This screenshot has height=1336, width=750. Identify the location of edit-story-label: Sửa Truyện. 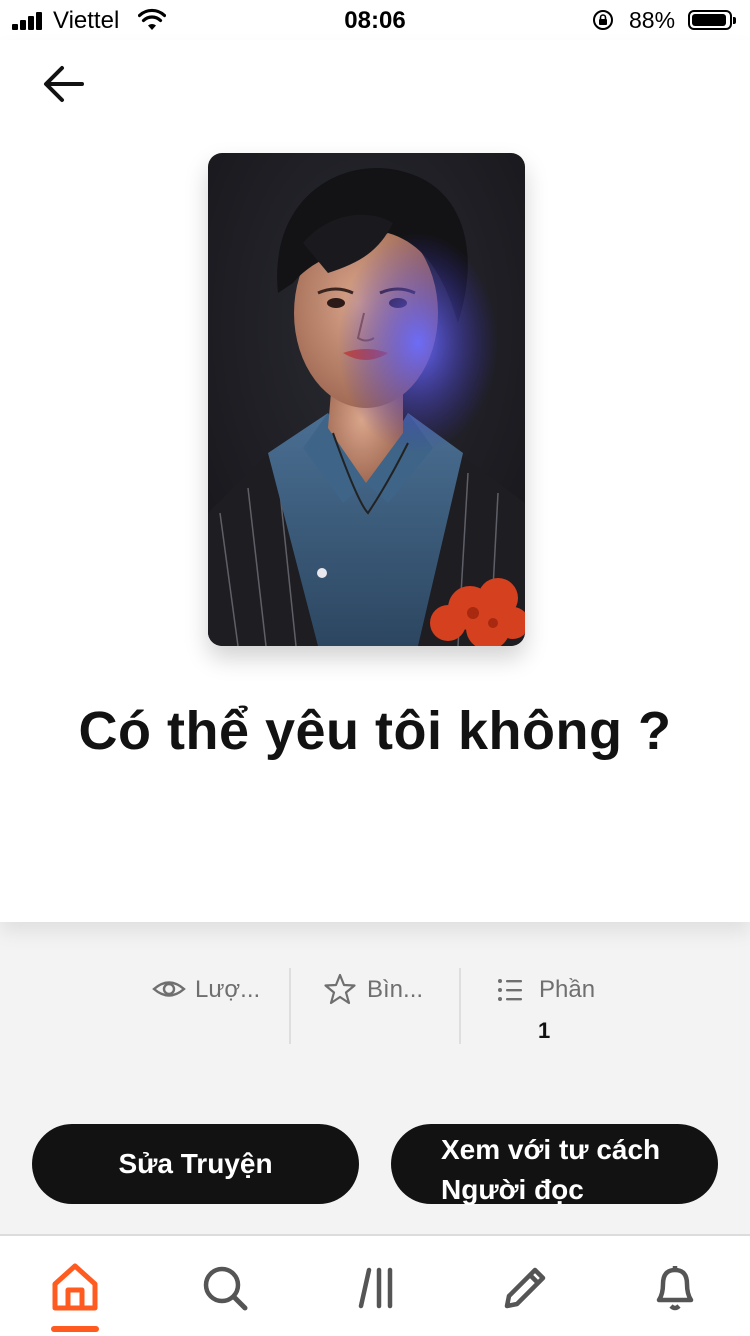
(195, 1163).